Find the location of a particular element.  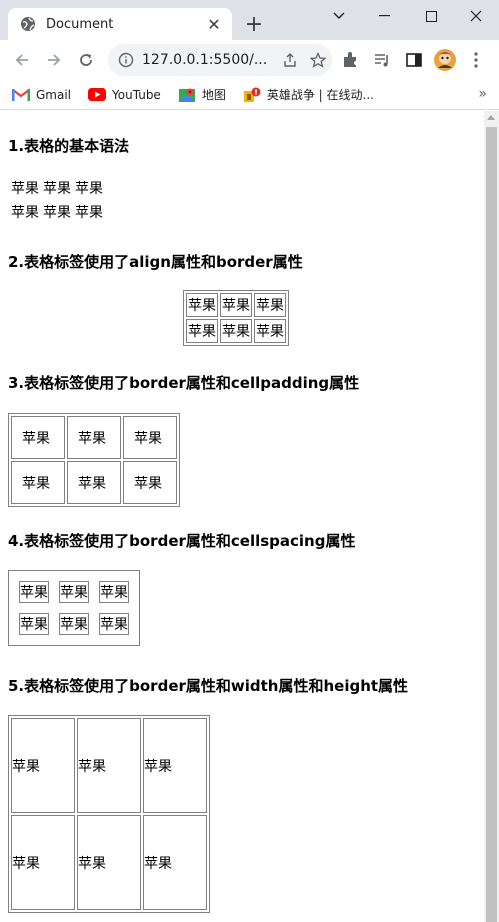

chevron-down-icon is located at coordinates (339, 15).